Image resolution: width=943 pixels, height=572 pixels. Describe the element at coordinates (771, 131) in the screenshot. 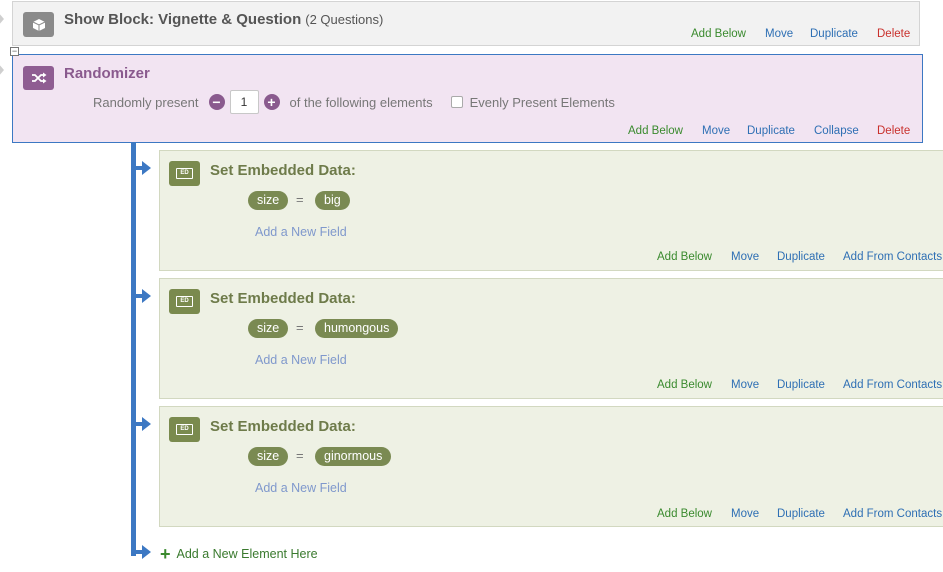

I see `randomizer-duplicate-link: Duplicate` at that location.